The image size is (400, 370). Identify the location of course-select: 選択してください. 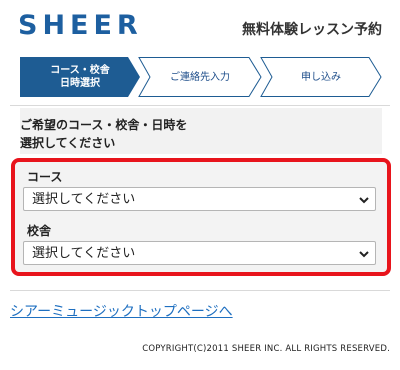
(199, 199).